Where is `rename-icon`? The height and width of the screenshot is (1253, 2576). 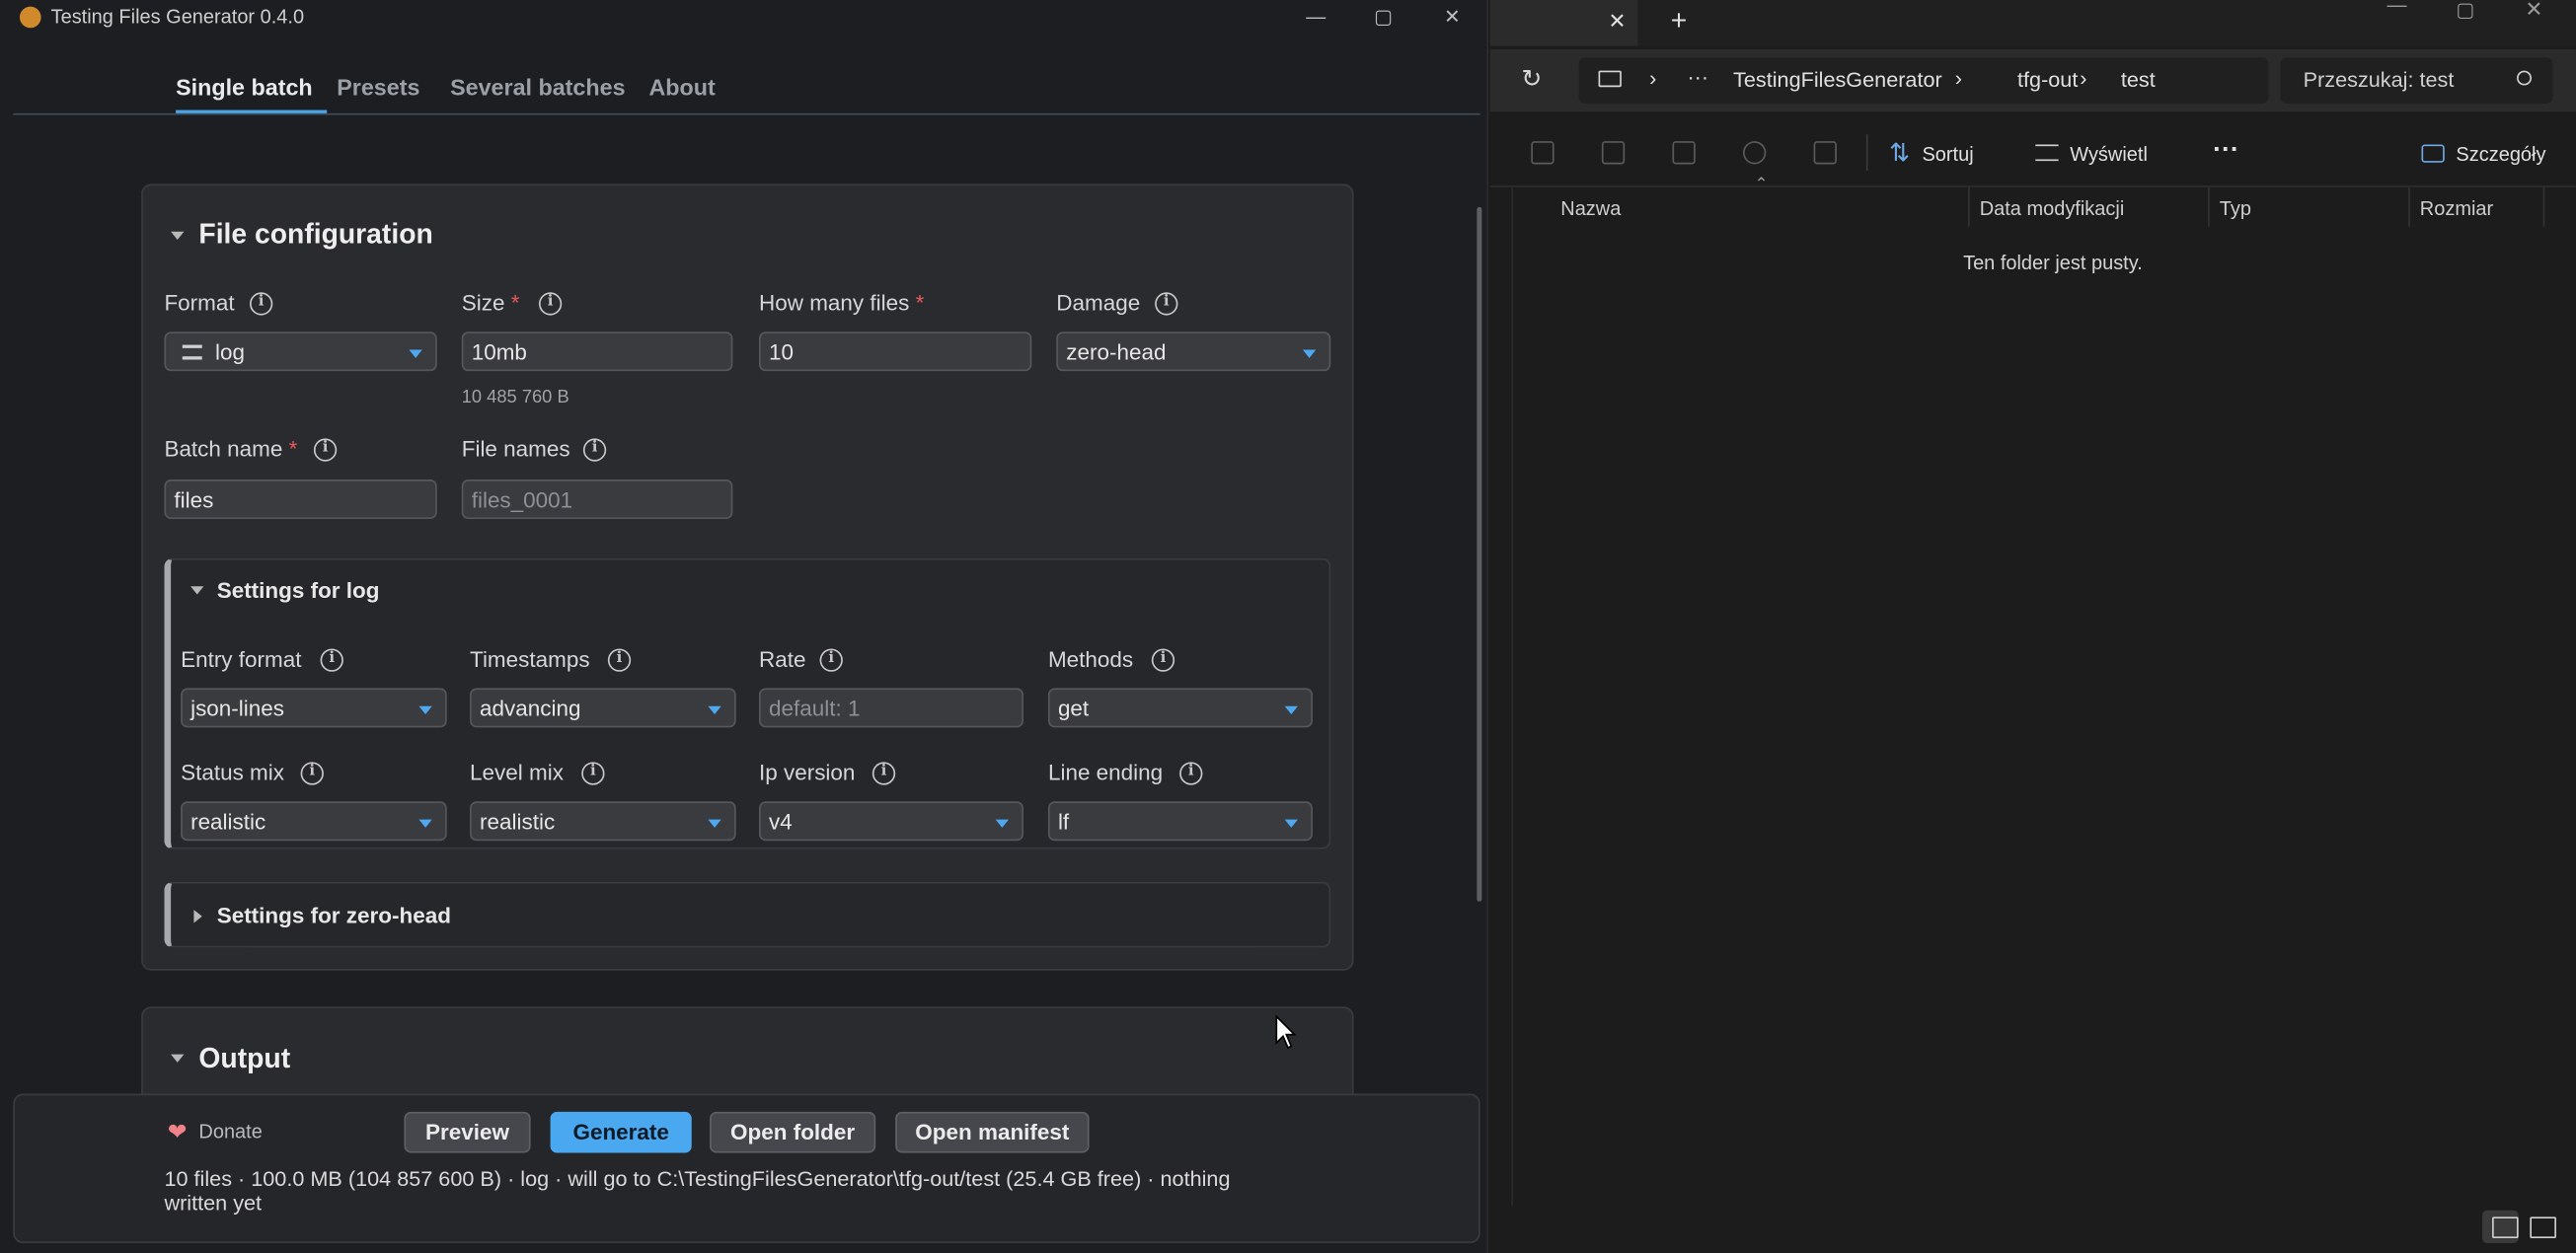
rename-icon is located at coordinates (1684, 153).